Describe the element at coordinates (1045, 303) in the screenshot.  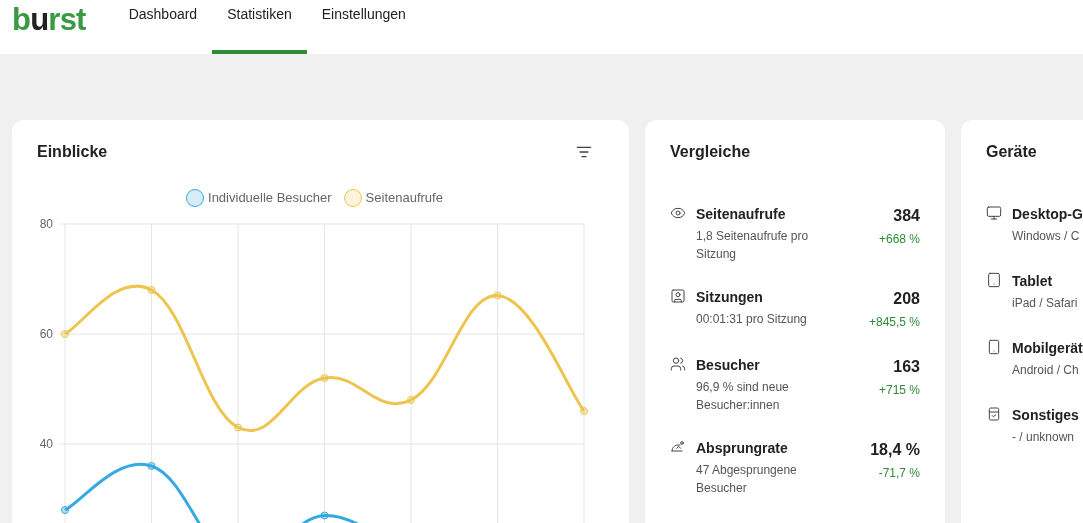
I see `device-detail: iPad / Safari` at that location.